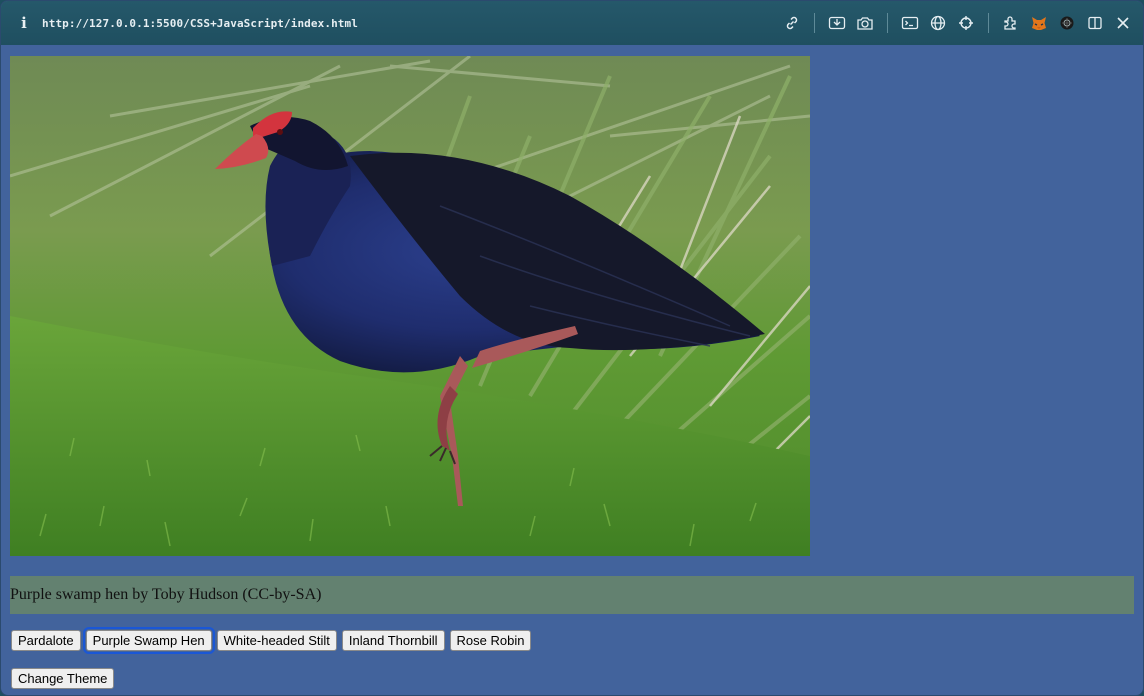 The image size is (1144, 696). I want to click on camera-icon, so click(865, 23).